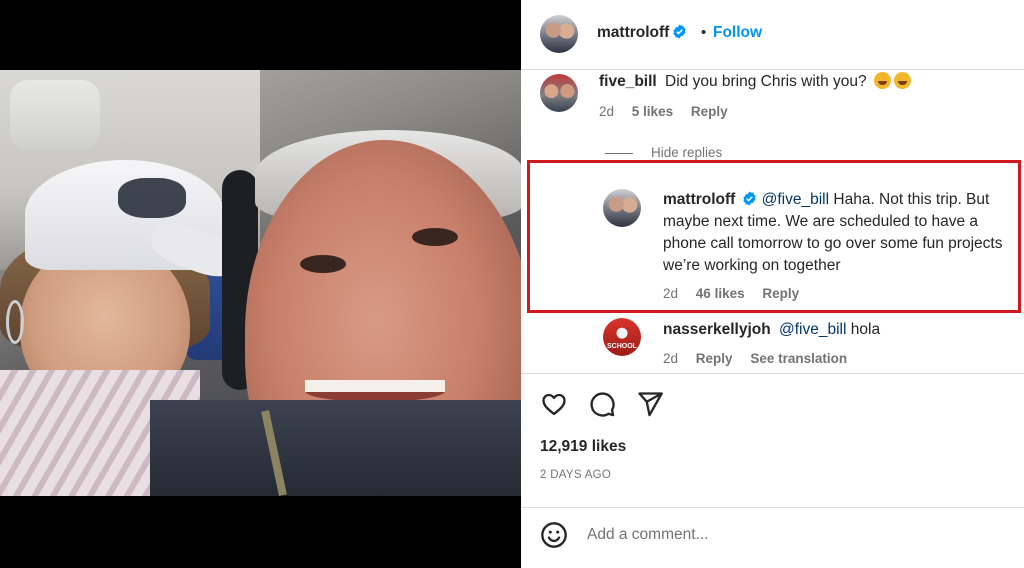  I want to click on comment-reply-button: Reply, so click(709, 111).